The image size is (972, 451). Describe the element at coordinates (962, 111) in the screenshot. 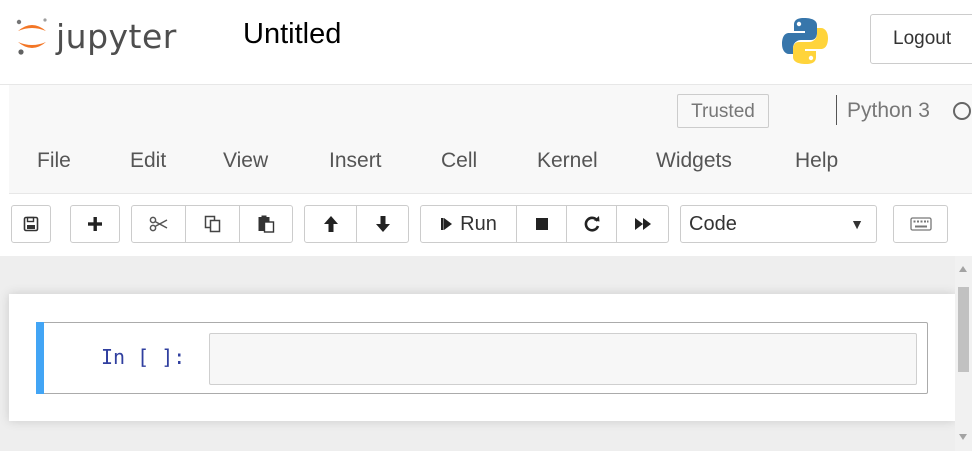

I see `kernel-idle-icon` at that location.